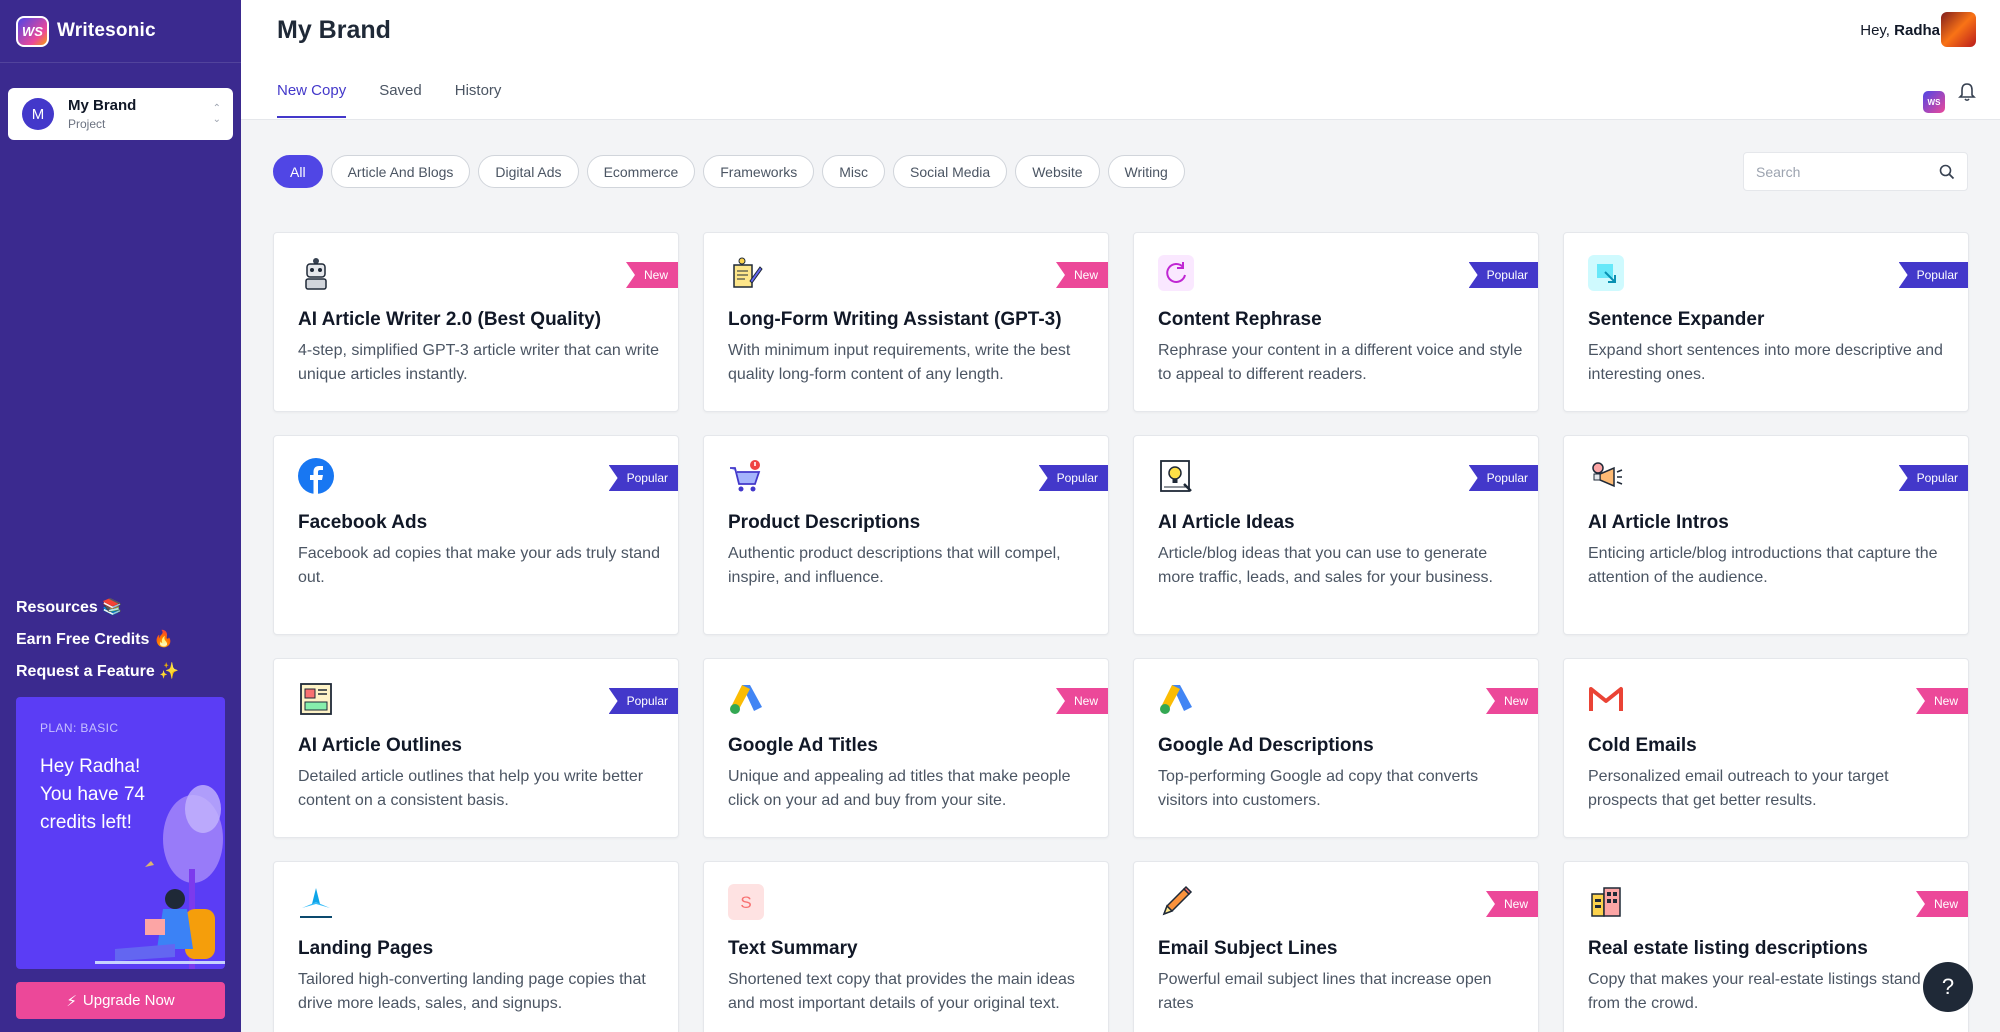  I want to click on card-title: AI Article Outlines, so click(380, 745).